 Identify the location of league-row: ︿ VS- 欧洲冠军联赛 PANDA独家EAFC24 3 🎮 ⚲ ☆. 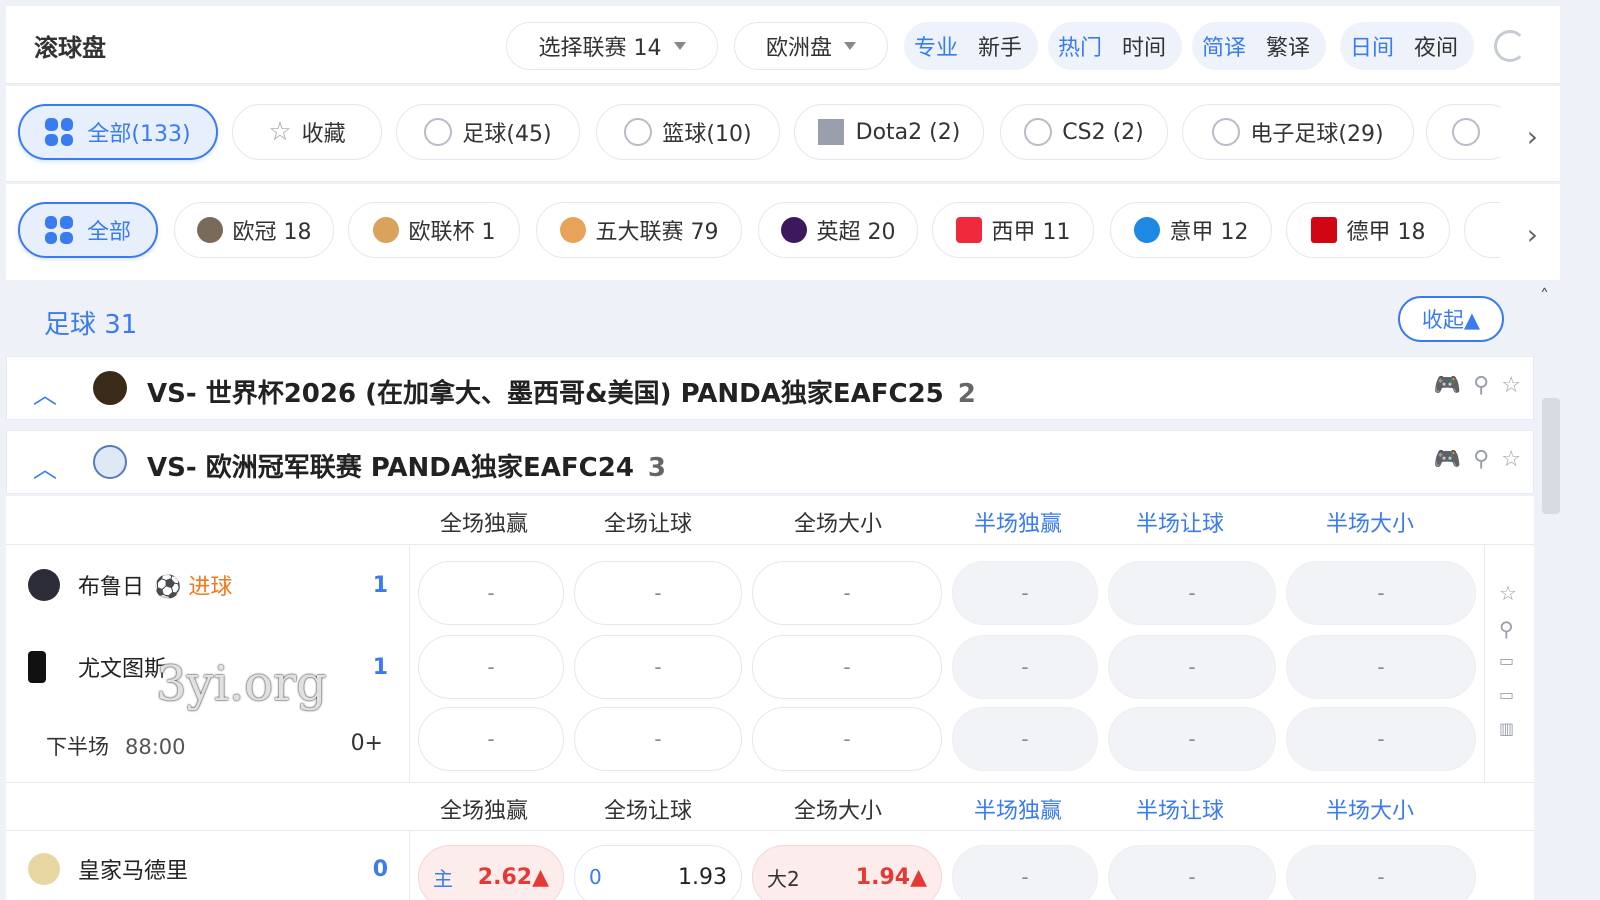
(770, 462).